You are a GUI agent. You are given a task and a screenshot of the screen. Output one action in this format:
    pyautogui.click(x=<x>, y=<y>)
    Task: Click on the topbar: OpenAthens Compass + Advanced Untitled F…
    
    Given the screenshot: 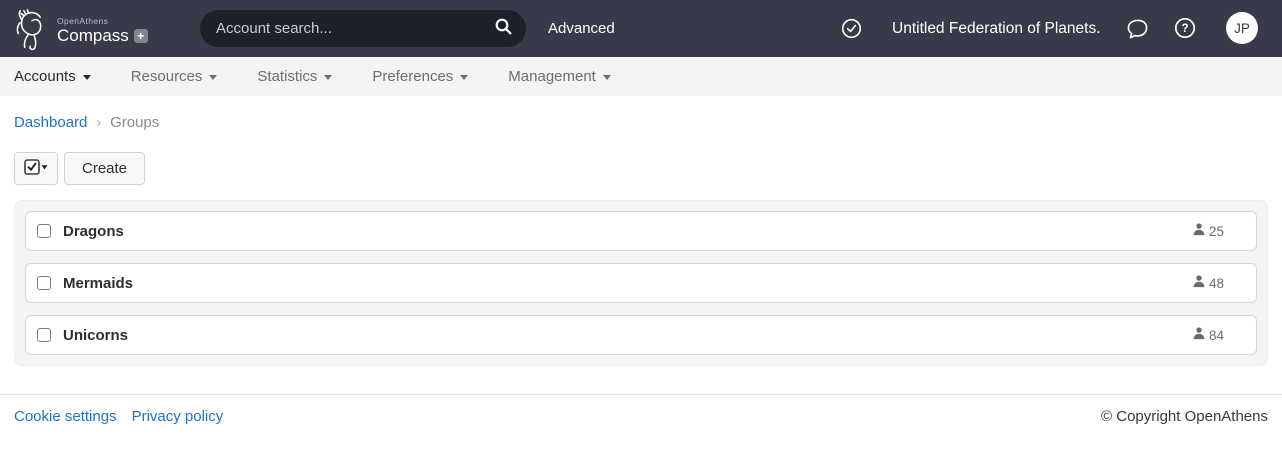 What is the action you would take?
    pyautogui.click(x=641, y=28)
    